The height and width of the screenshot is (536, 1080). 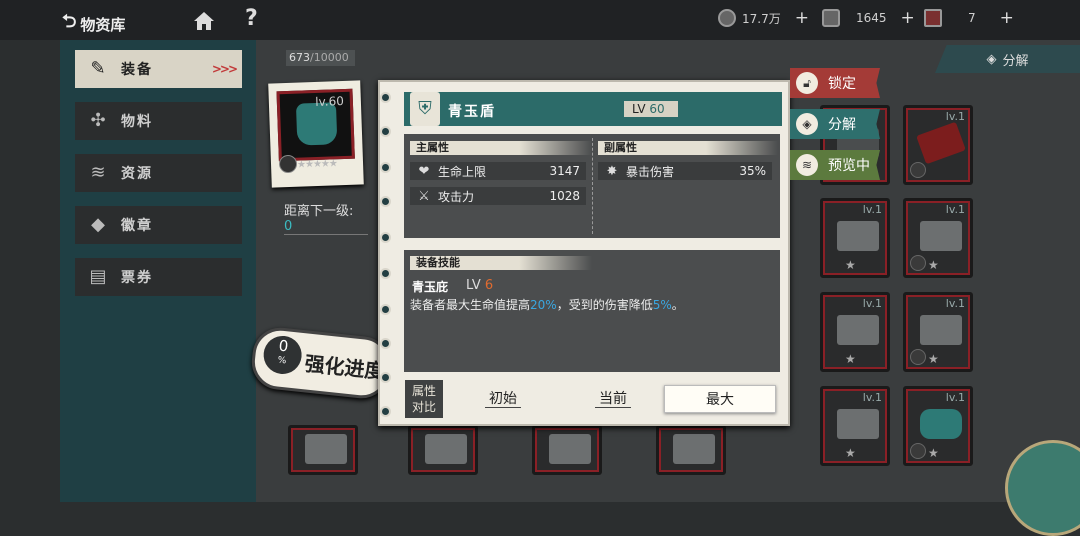 I want to click on progress-percent: 0 %, so click(x=282, y=355).